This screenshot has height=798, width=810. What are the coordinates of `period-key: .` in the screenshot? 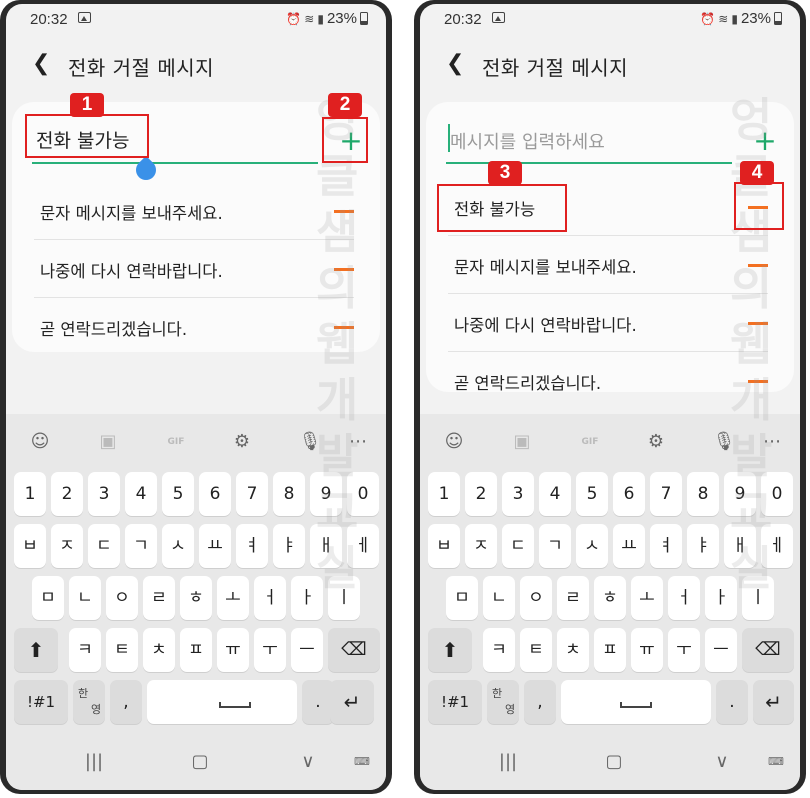 It's located at (732, 702).